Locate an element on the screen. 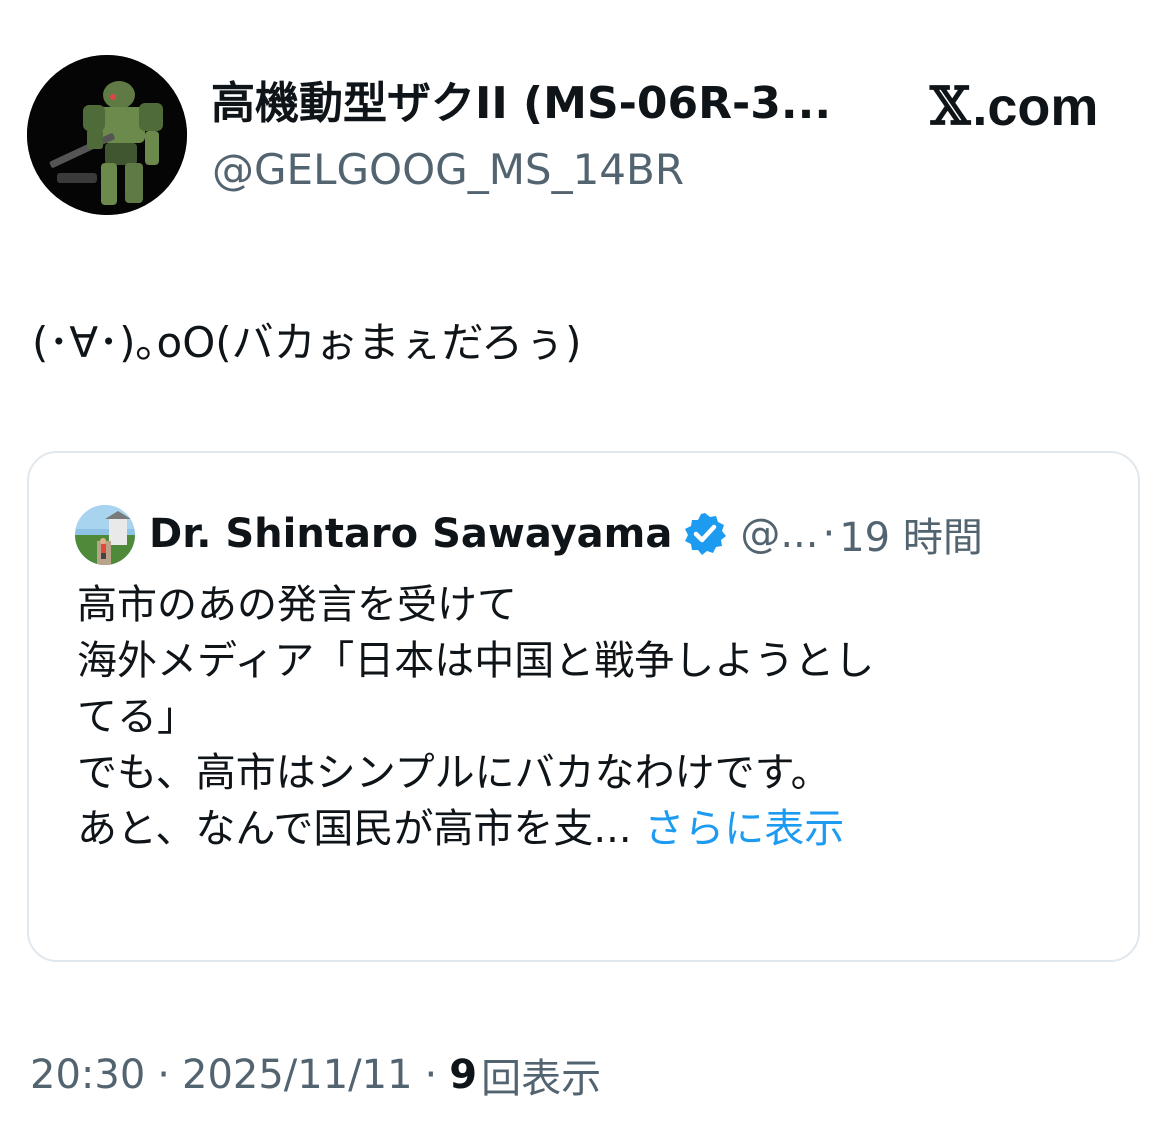 The width and height of the screenshot is (1170, 1147). quote-author-avatar is located at coordinates (105, 535).